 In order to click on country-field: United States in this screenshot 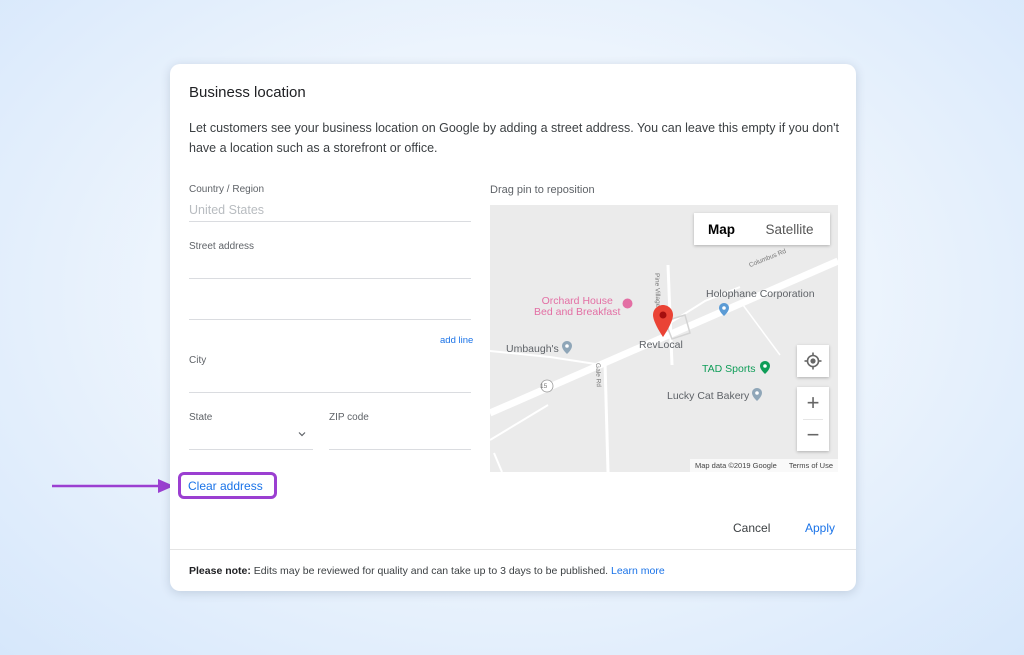, I will do `click(226, 210)`.